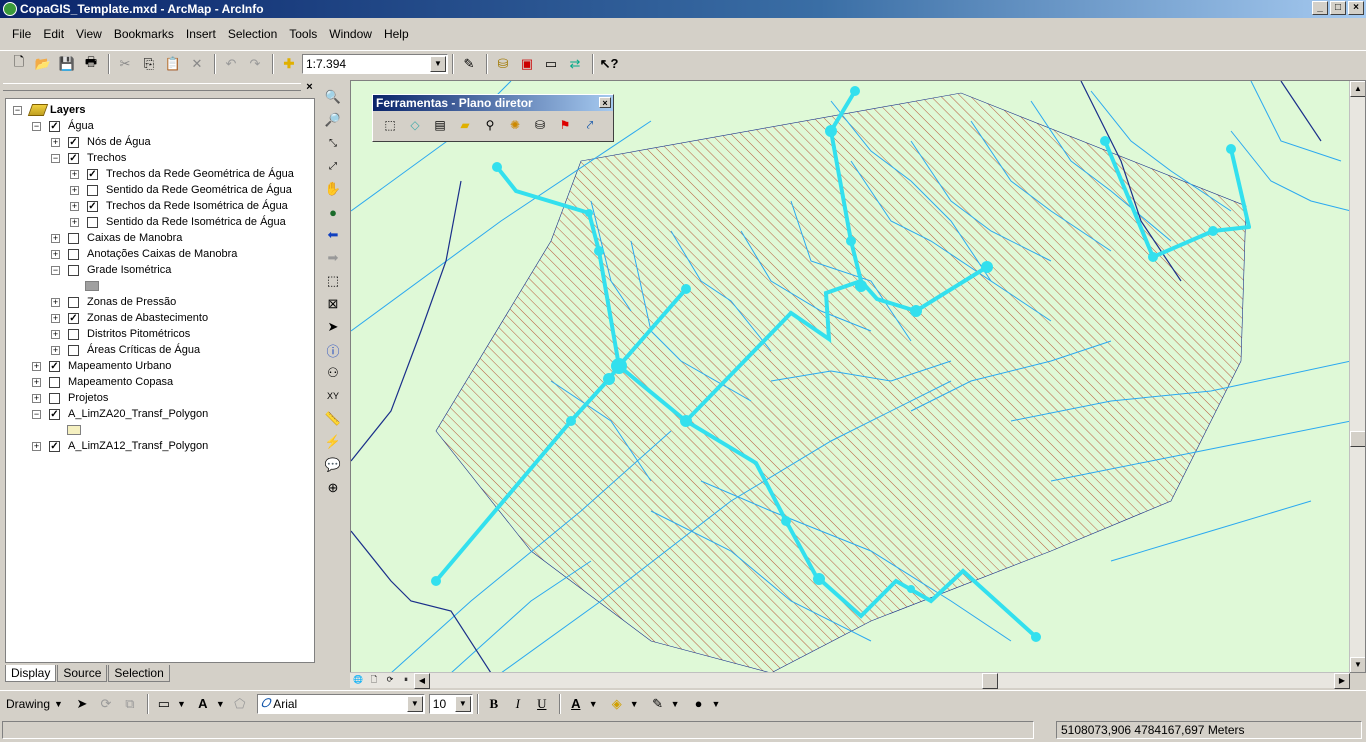  What do you see at coordinates (333, 258) in the screenshot?
I see `forward-arrow-icon: ➡` at bounding box center [333, 258].